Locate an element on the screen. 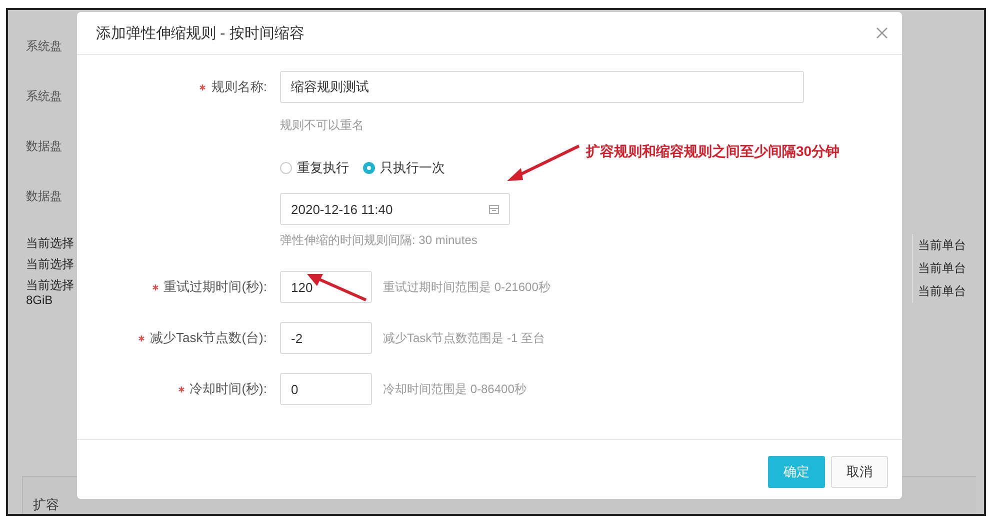 This screenshot has height=530, width=988. field-label: 规则名称: is located at coordinates (239, 87).